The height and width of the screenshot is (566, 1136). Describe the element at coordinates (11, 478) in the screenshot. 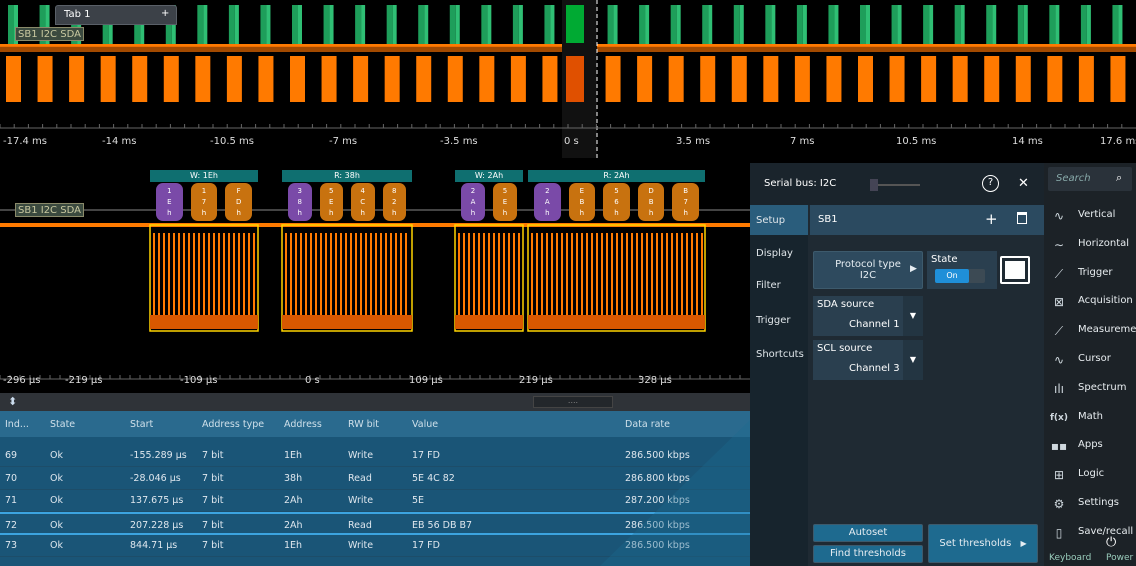

I see `table-cell: 70` at that location.